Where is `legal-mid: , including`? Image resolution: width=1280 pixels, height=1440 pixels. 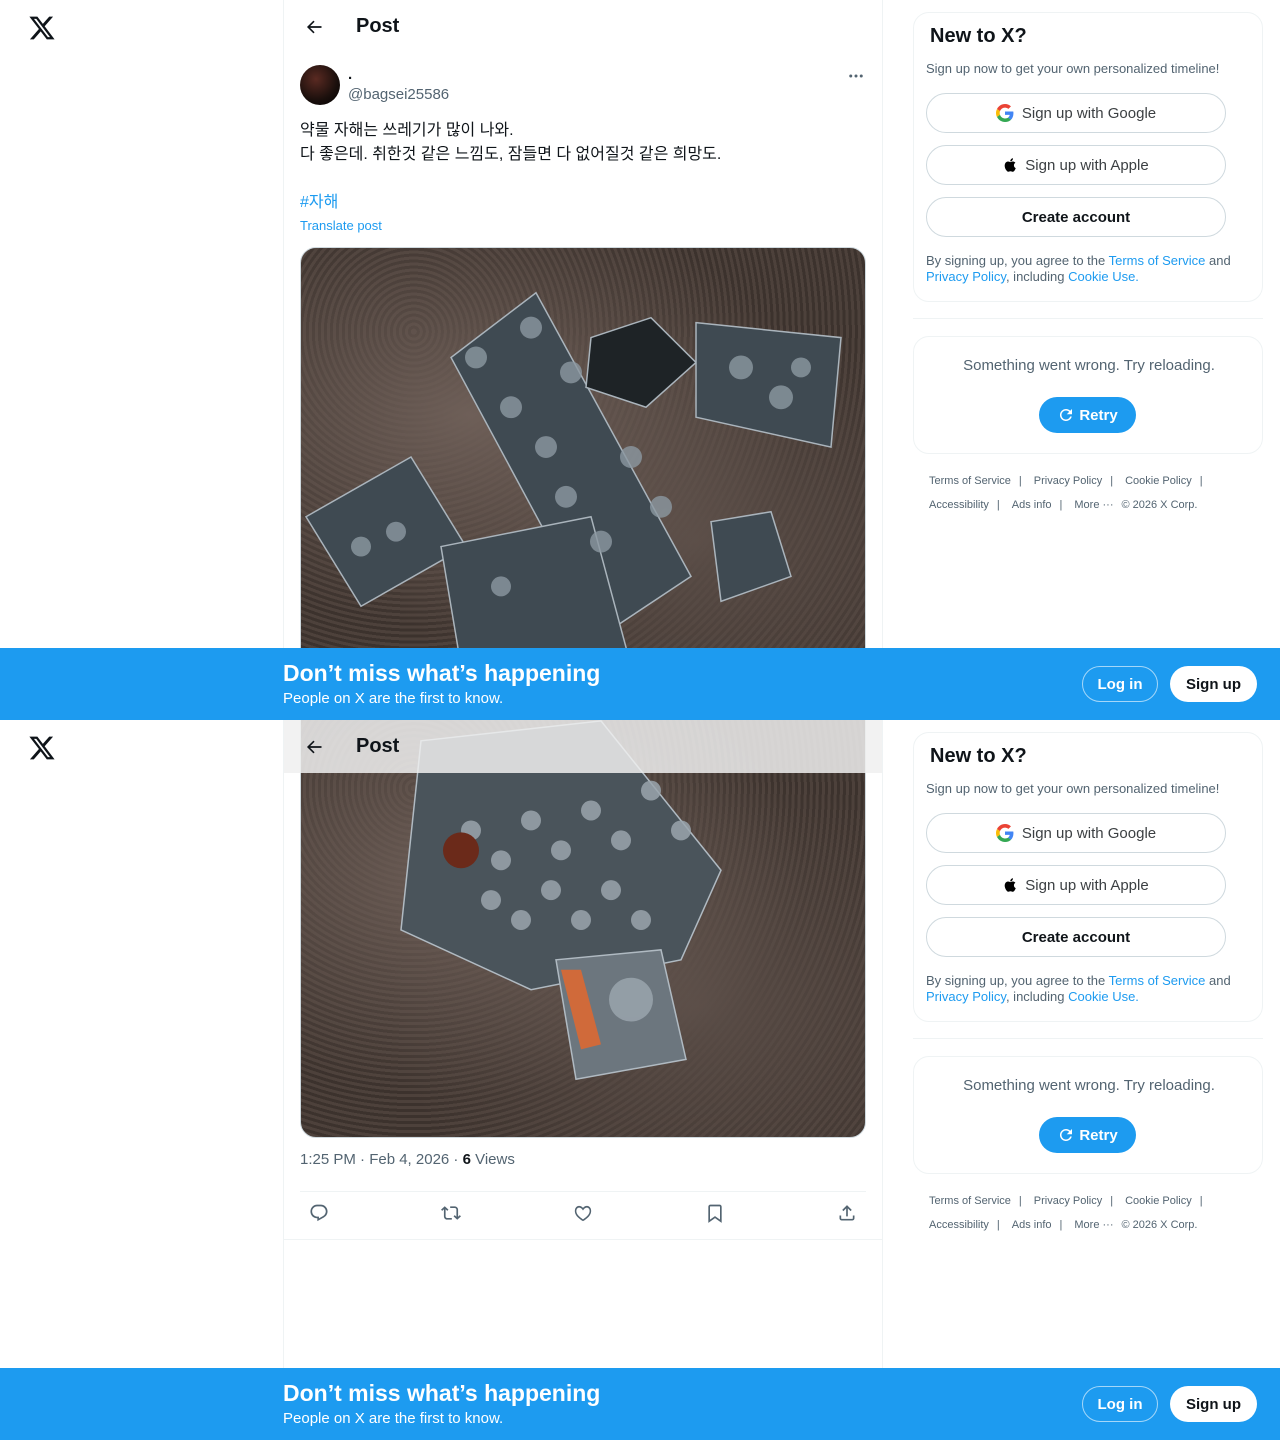
legal-mid: , including is located at coordinates (1037, 276).